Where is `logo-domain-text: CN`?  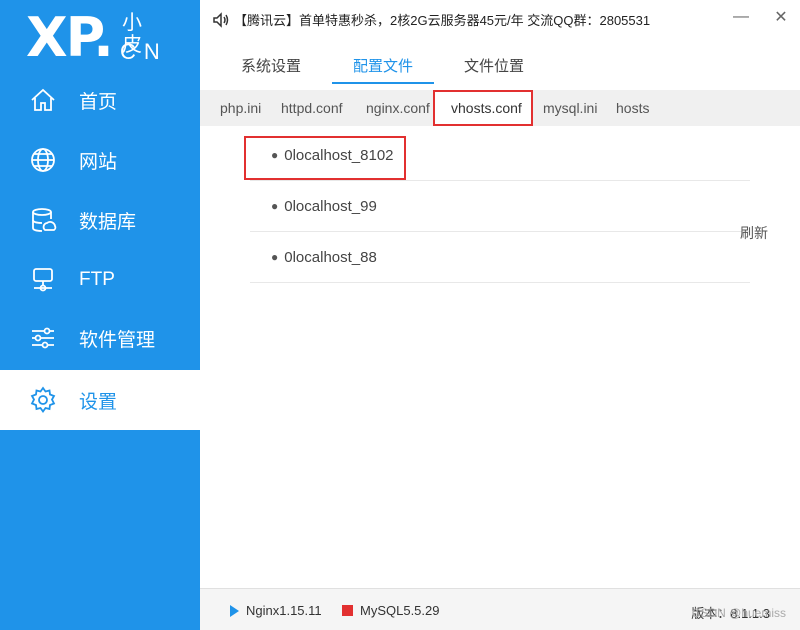
logo-domain-text: CN is located at coordinates (144, 51).